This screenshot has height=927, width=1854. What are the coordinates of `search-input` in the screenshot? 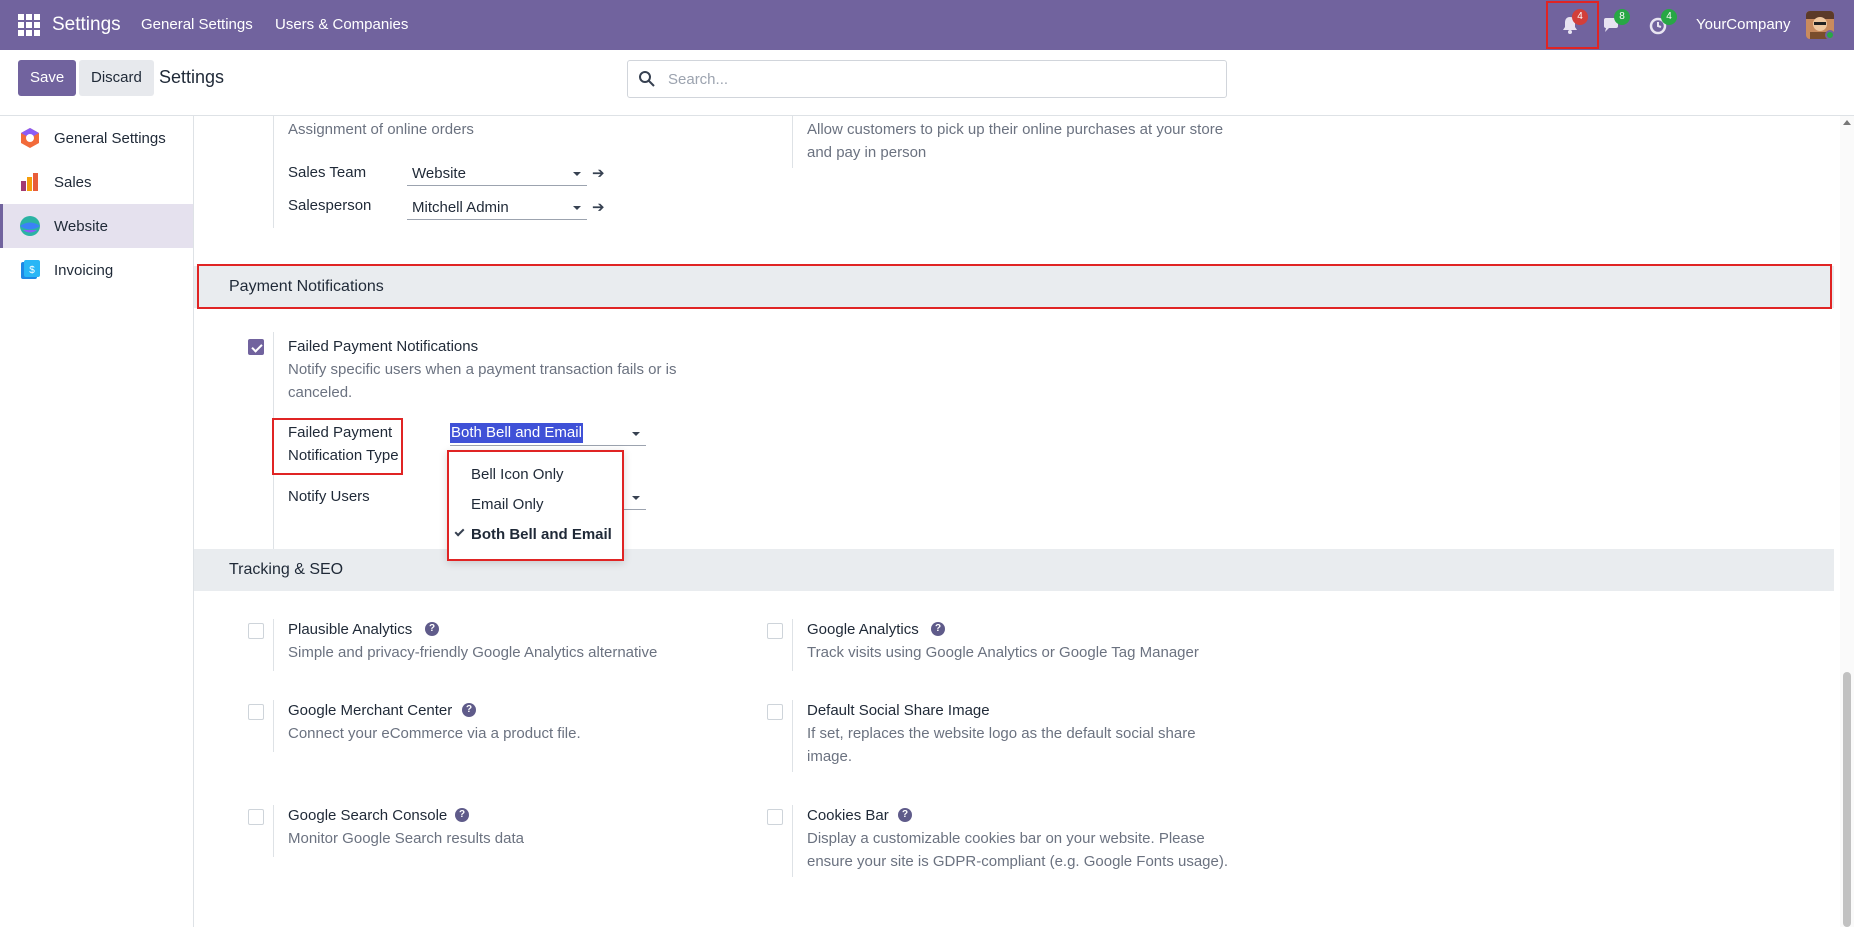 It's located at (938, 79).